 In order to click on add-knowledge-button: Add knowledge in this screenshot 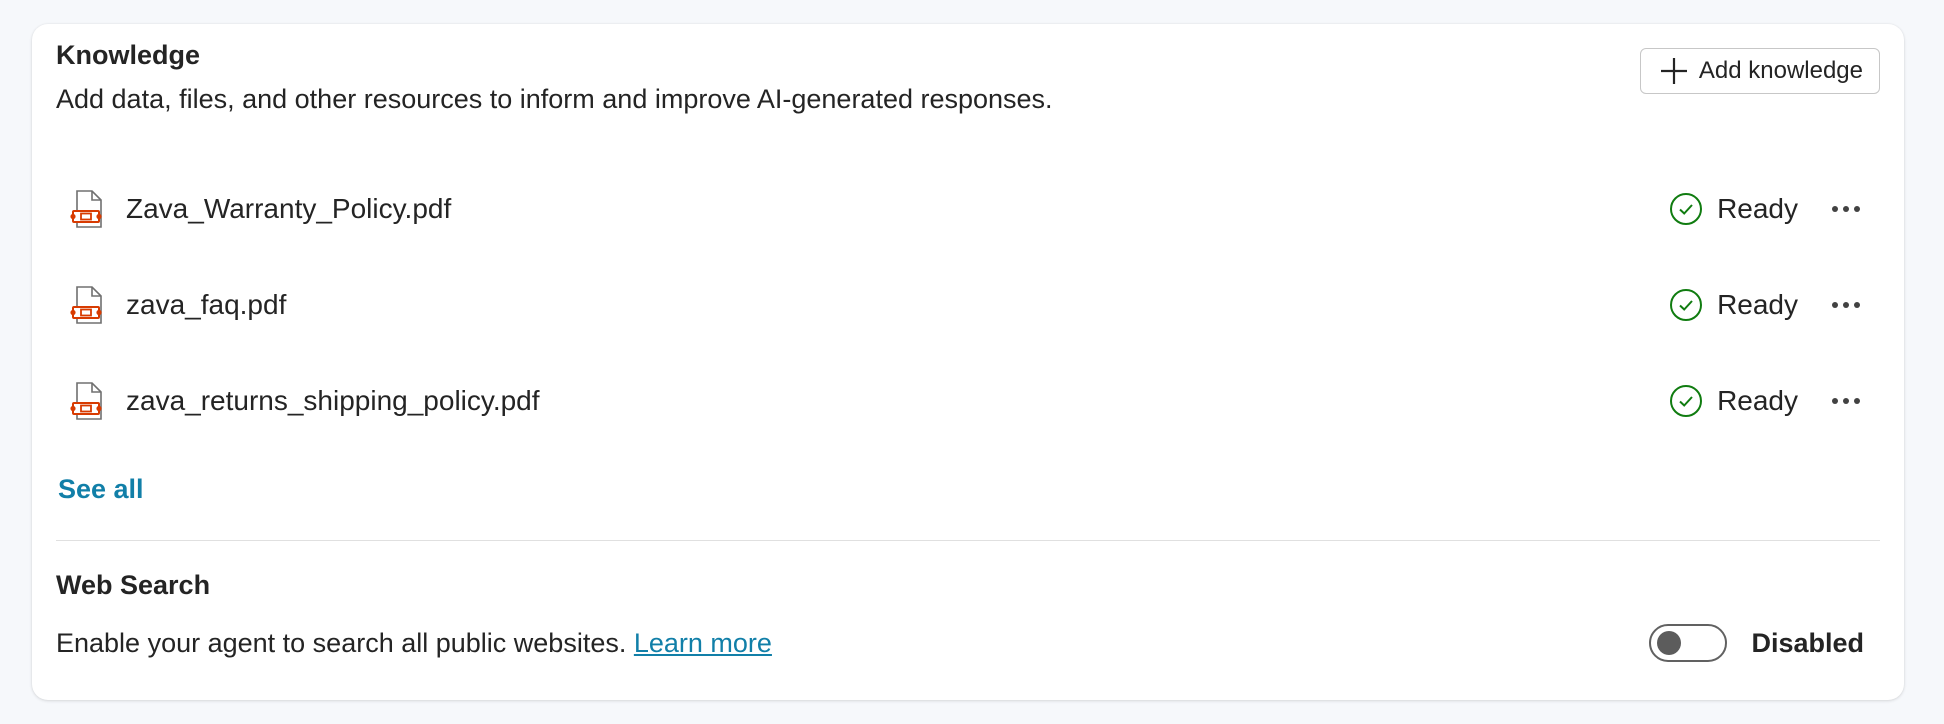, I will do `click(1759, 71)`.